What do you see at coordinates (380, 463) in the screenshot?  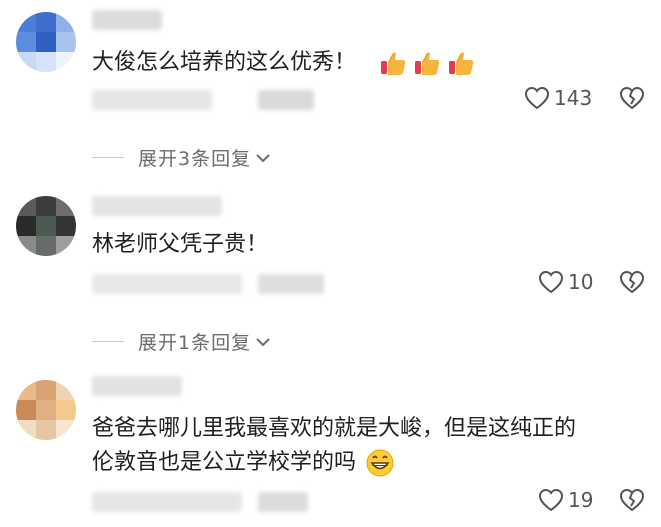 I see `grinning-face-icon` at bounding box center [380, 463].